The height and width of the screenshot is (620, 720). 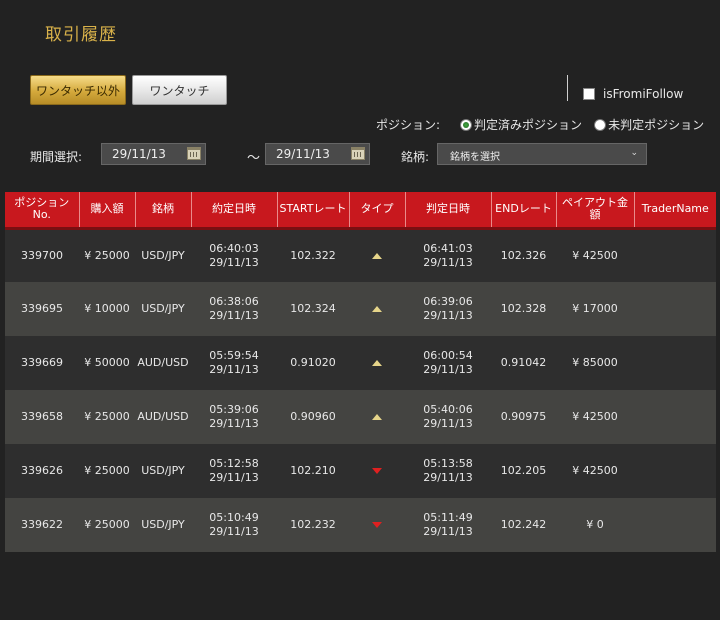 I want to click on divider, so click(x=567, y=88).